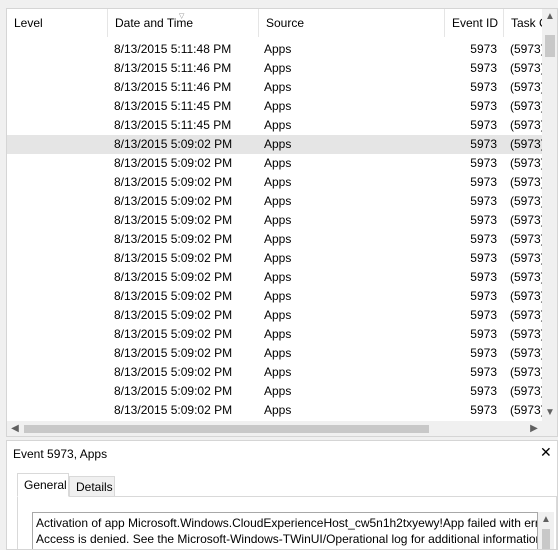  Describe the element at coordinates (549, 413) in the screenshot. I see `scroll-down-icon: ▼` at that location.